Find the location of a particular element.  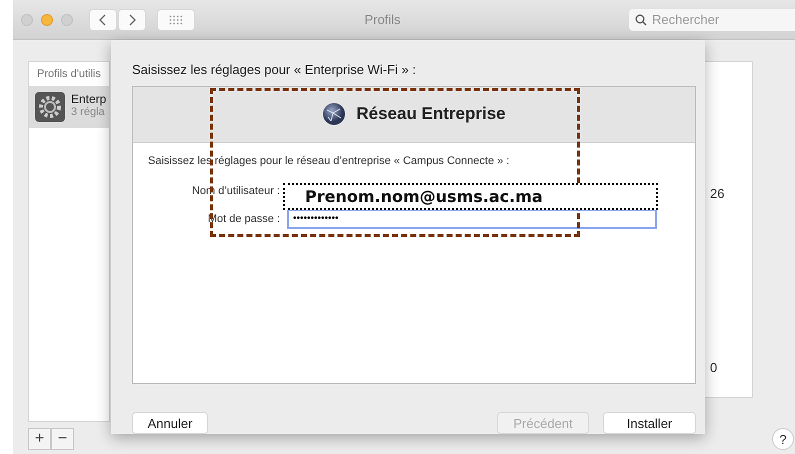

grid-icon is located at coordinates (176, 19).